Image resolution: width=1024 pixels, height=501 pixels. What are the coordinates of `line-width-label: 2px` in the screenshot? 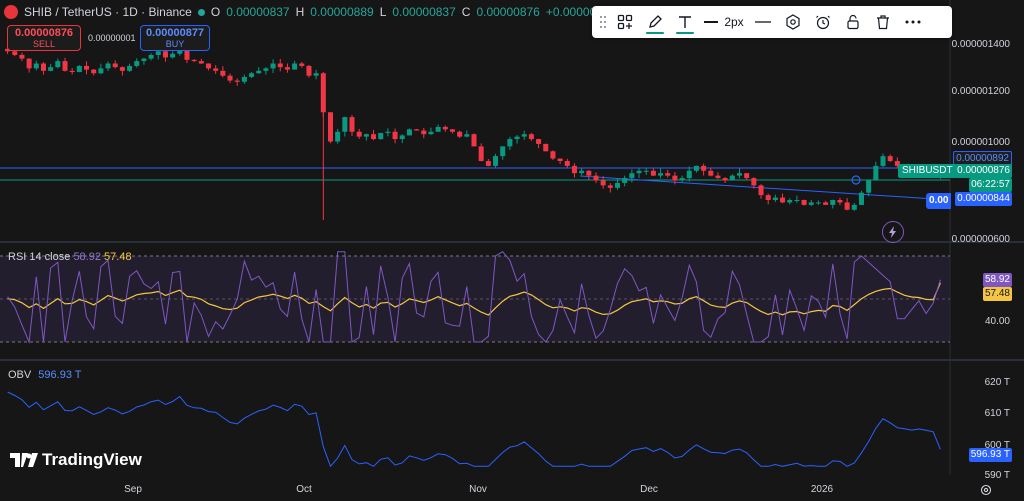 It's located at (734, 22).